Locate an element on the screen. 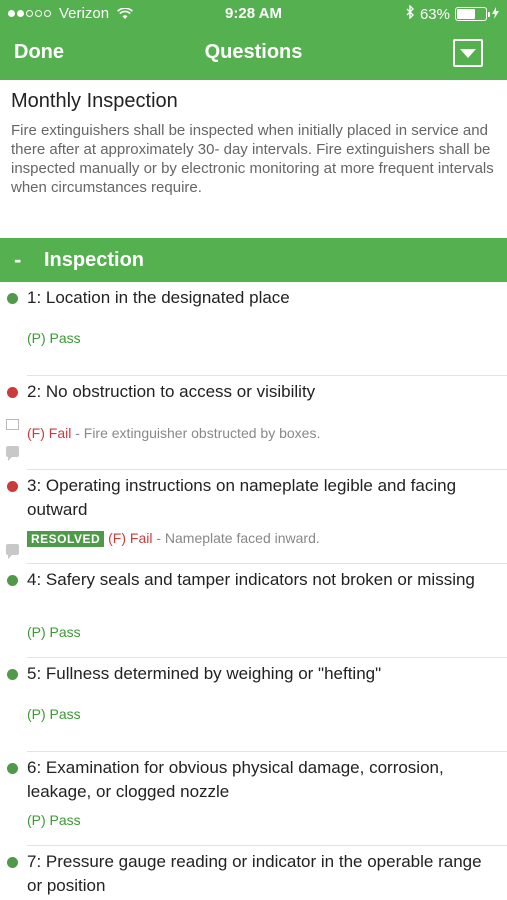 This screenshot has height=900, width=507. collapse-icon: - is located at coordinates (18, 259).